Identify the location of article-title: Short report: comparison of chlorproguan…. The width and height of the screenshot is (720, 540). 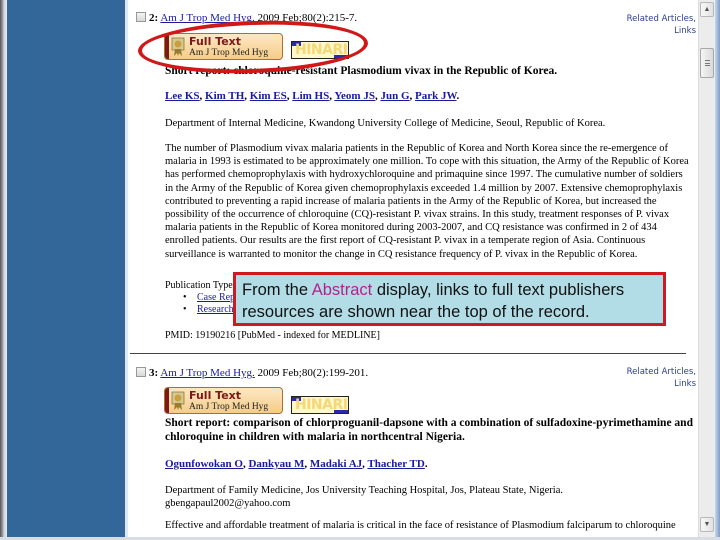
(429, 430).